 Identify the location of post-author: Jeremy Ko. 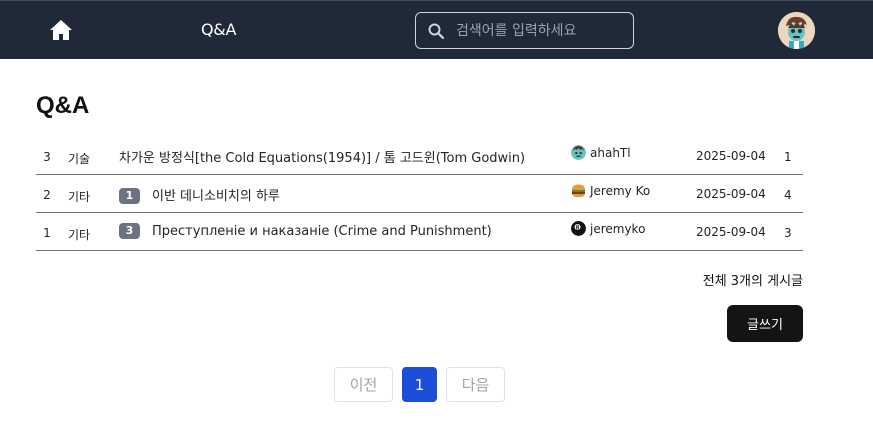
(610, 190).